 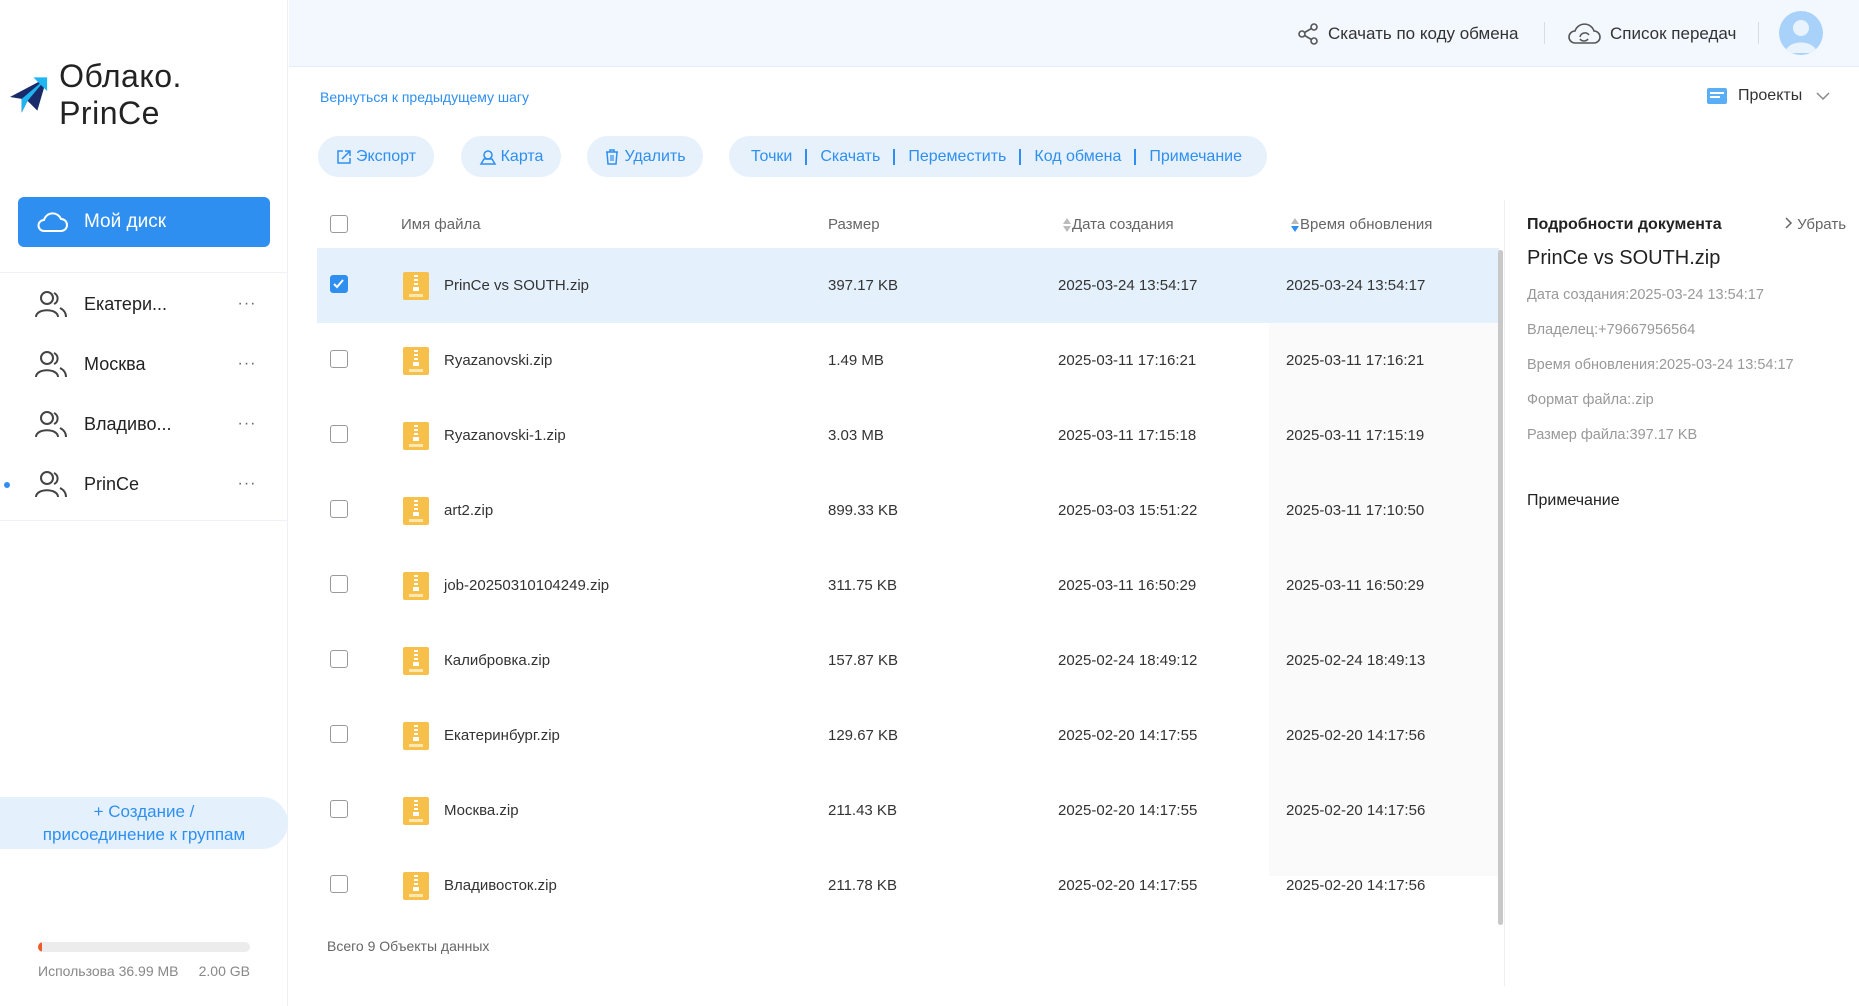 I want to click on sidebar-group-moscow: Москва ···, so click(x=144, y=364).